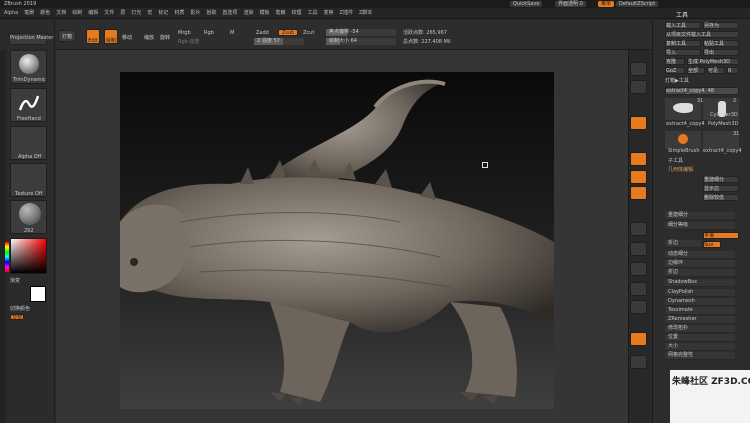 This screenshot has height=423, width=750. Describe the element at coordinates (111, 36) in the screenshot. I see `draw-button: 绘制` at that location.